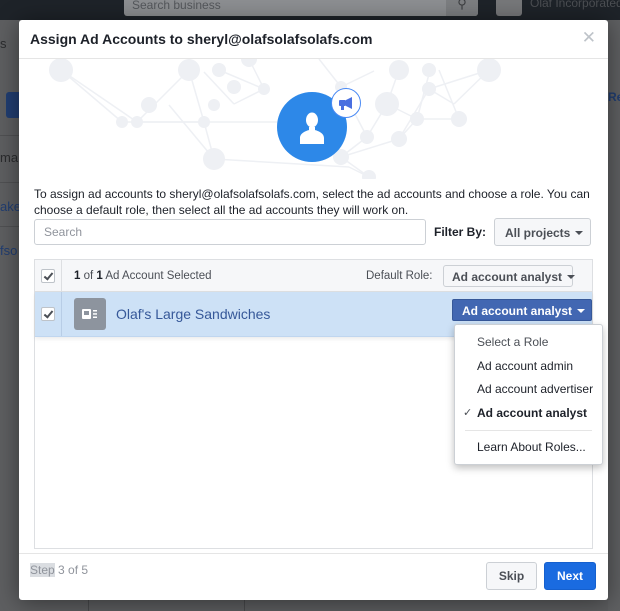  What do you see at coordinates (90, 314) in the screenshot?
I see `ad-account-icon` at bounding box center [90, 314].